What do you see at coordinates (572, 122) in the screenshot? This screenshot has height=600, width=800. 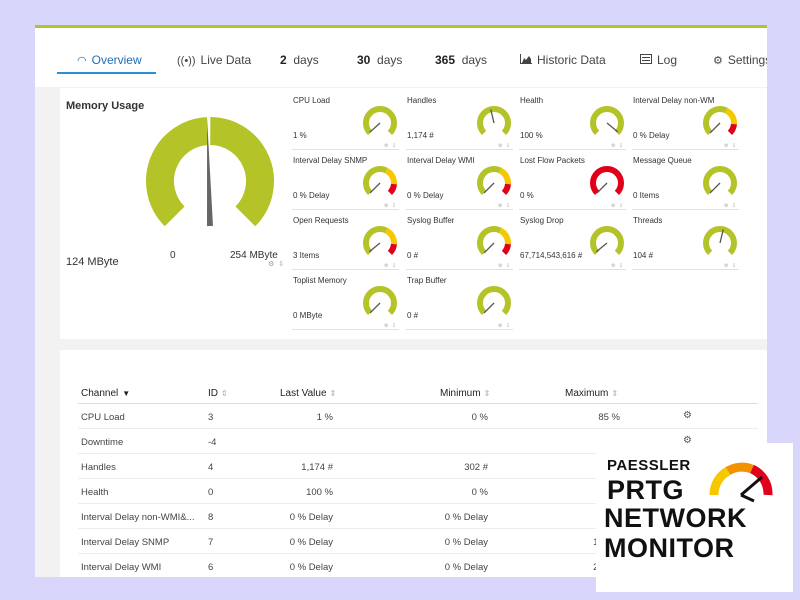 I see `mini-gauge-card: Health 100 % ⚙ ⇩` at bounding box center [572, 122].